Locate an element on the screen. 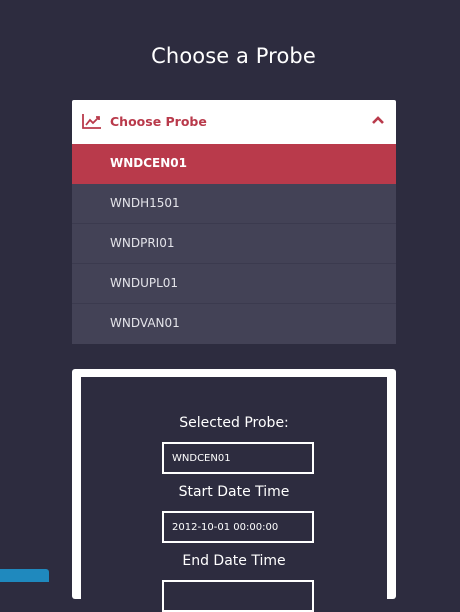 This screenshot has height=612, width=460. chevron-up-icon is located at coordinates (378, 120).